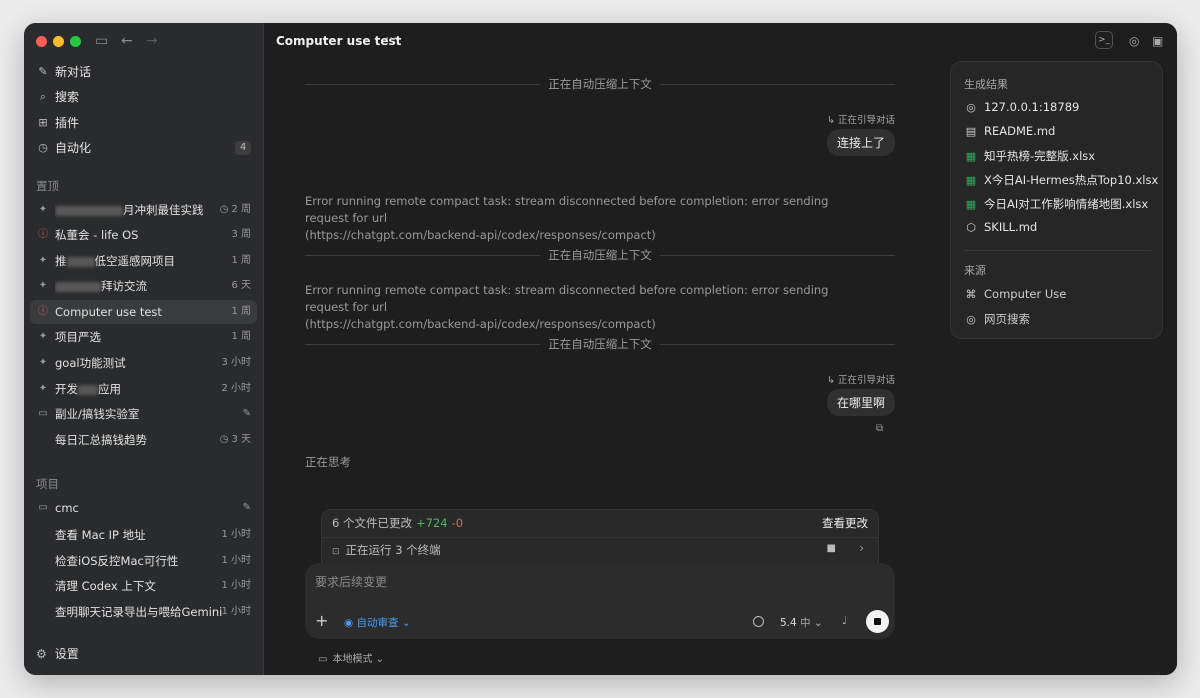 Image resolution: width=1200 pixels, height=698 pixels. I want to click on pinned-folder: ▭ 副业/搞钱实验室 ✎, so click(143, 414).